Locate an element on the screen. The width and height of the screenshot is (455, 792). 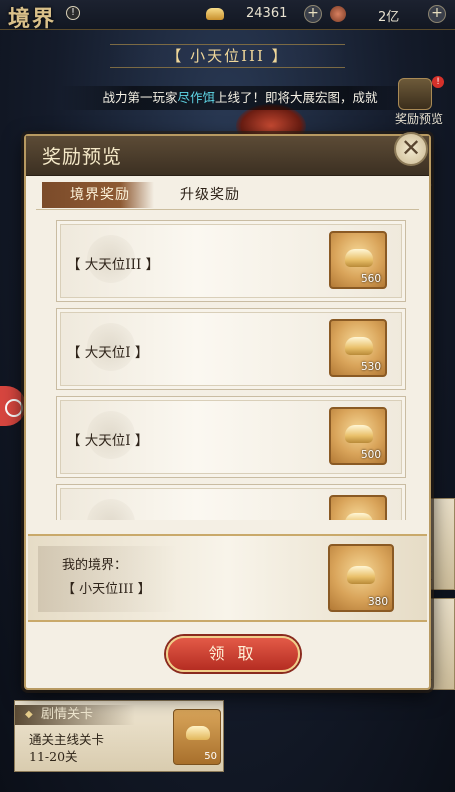
close-button: ✕ is located at coordinates (411, 149).